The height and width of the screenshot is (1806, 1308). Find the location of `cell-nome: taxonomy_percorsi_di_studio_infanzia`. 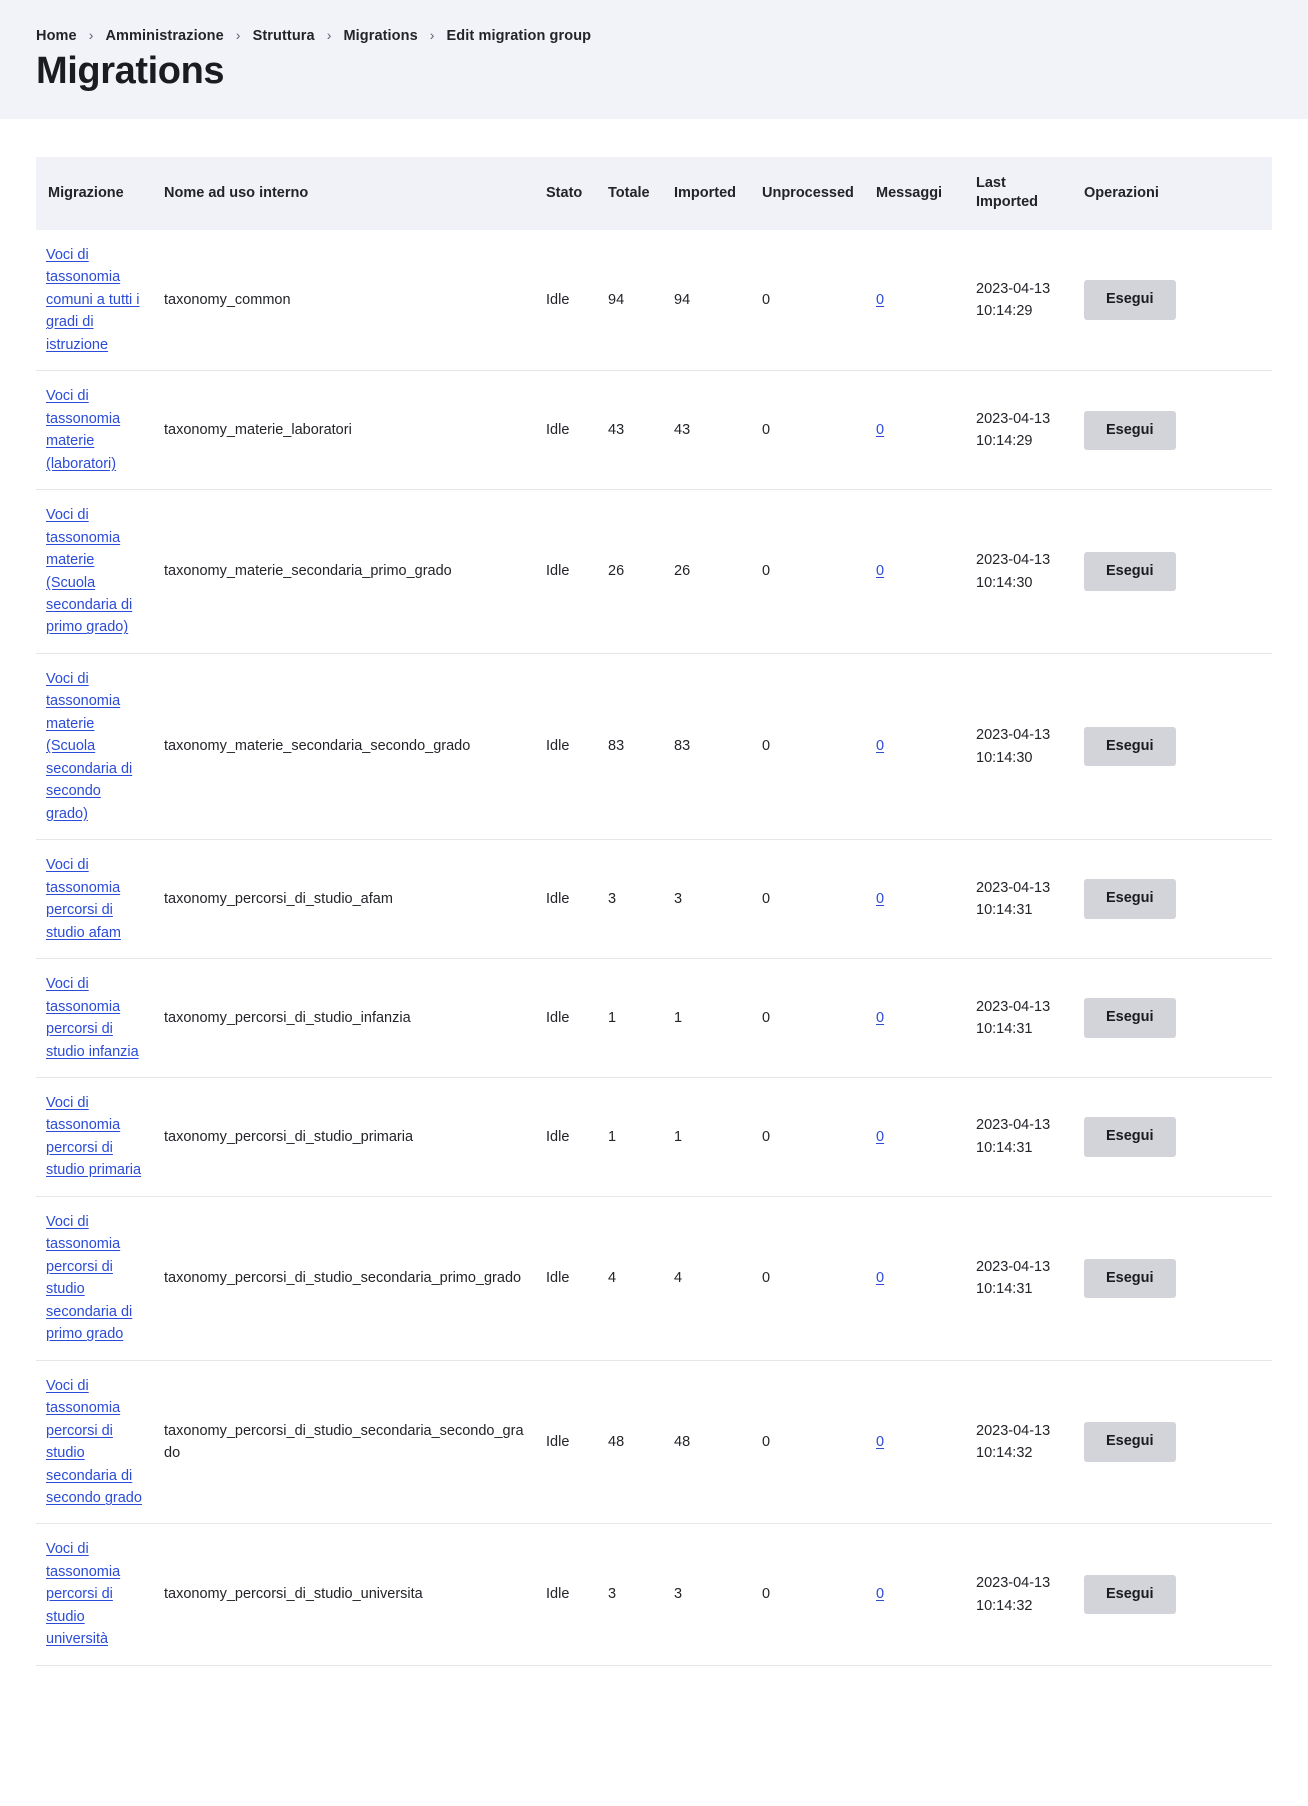

cell-nome: taxonomy_percorsi_di_studio_infanzia is located at coordinates (345, 1018).